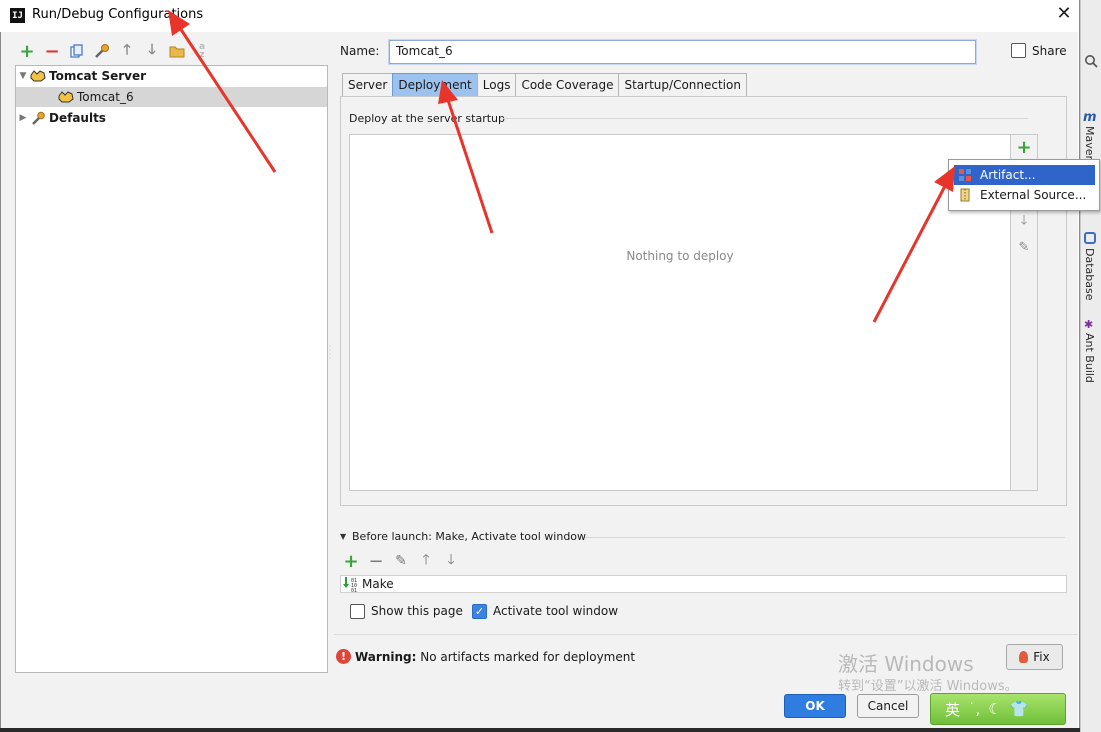  What do you see at coordinates (368, 84) in the screenshot?
I see `tab-server: Server` at bounding box center [368, 84].